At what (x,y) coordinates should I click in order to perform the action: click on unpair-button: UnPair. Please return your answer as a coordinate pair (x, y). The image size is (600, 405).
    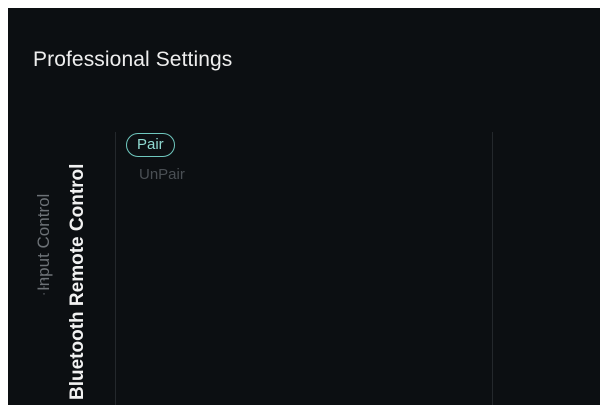
    Looking at the image, I should click on (155, 174).